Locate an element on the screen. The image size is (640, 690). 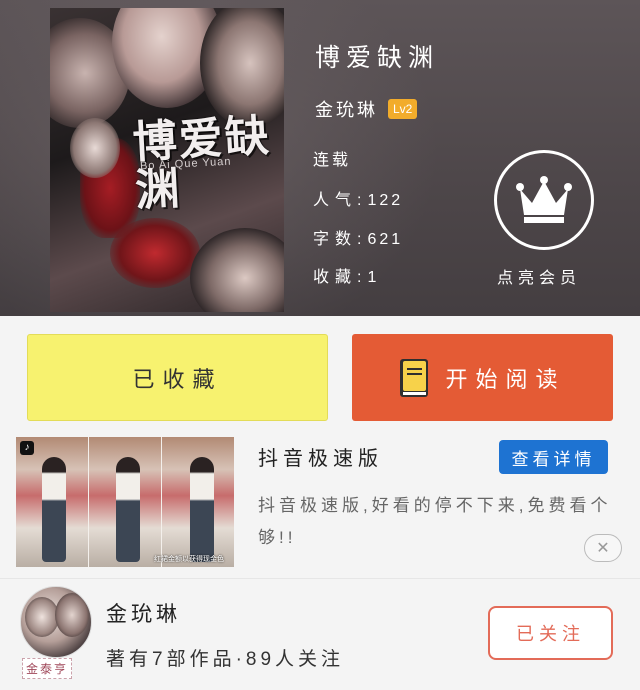
author-card-stats: 著有7部作品·89人关注 is located at coordinates (225, 659).